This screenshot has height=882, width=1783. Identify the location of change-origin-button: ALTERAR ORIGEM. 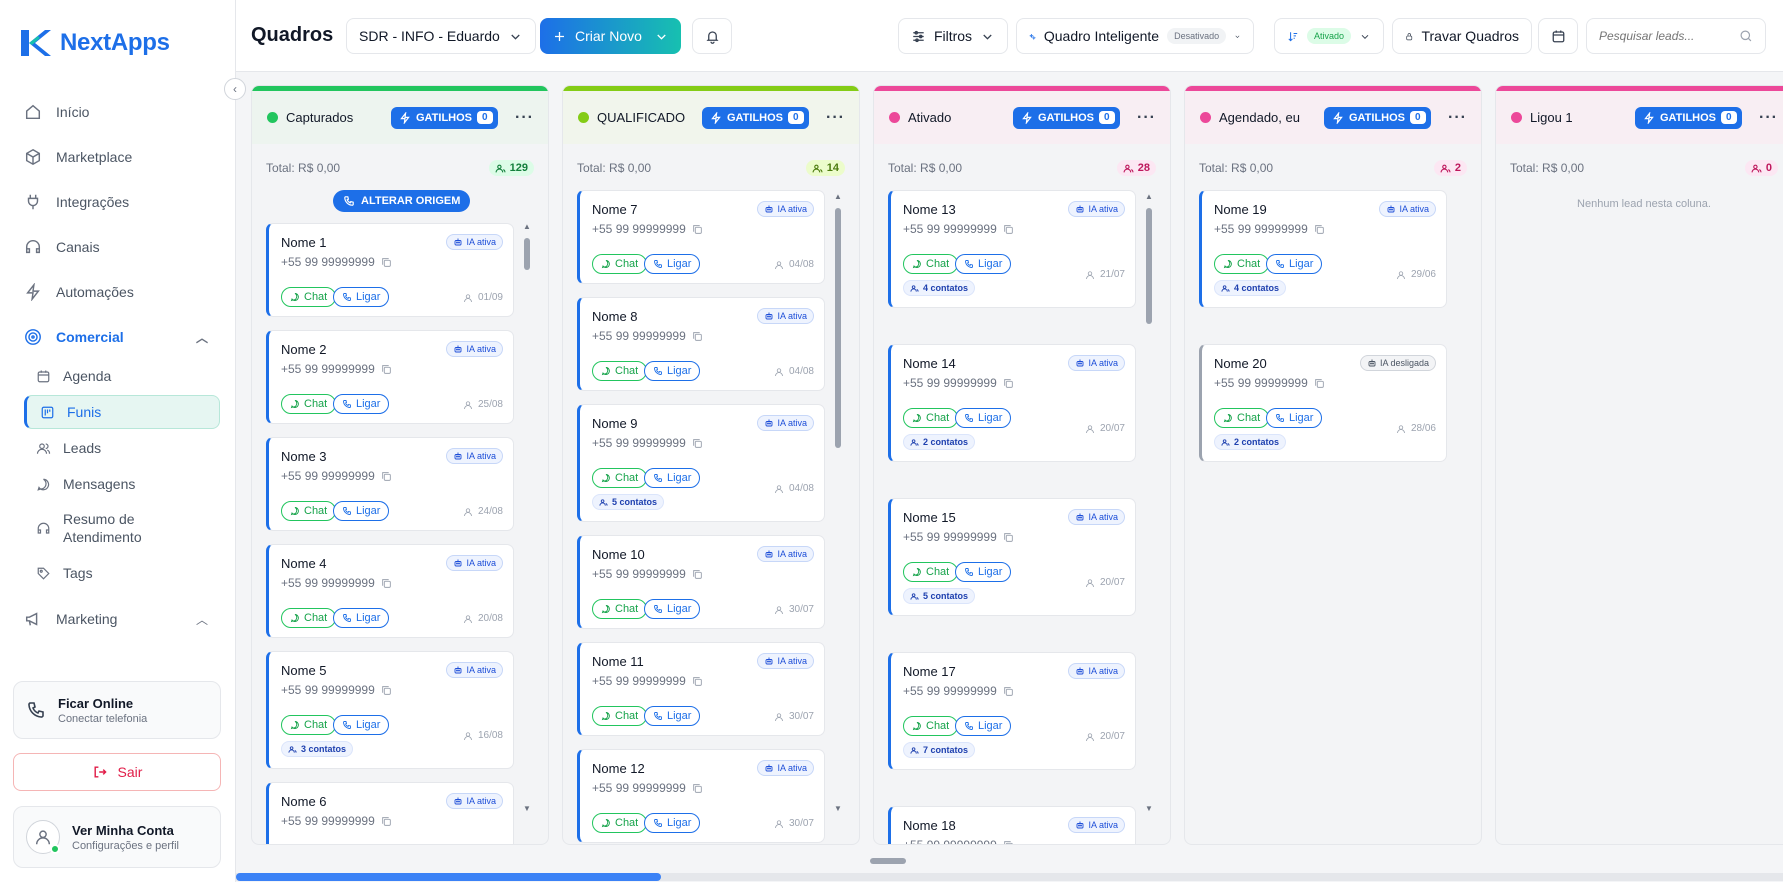
(402, 201).